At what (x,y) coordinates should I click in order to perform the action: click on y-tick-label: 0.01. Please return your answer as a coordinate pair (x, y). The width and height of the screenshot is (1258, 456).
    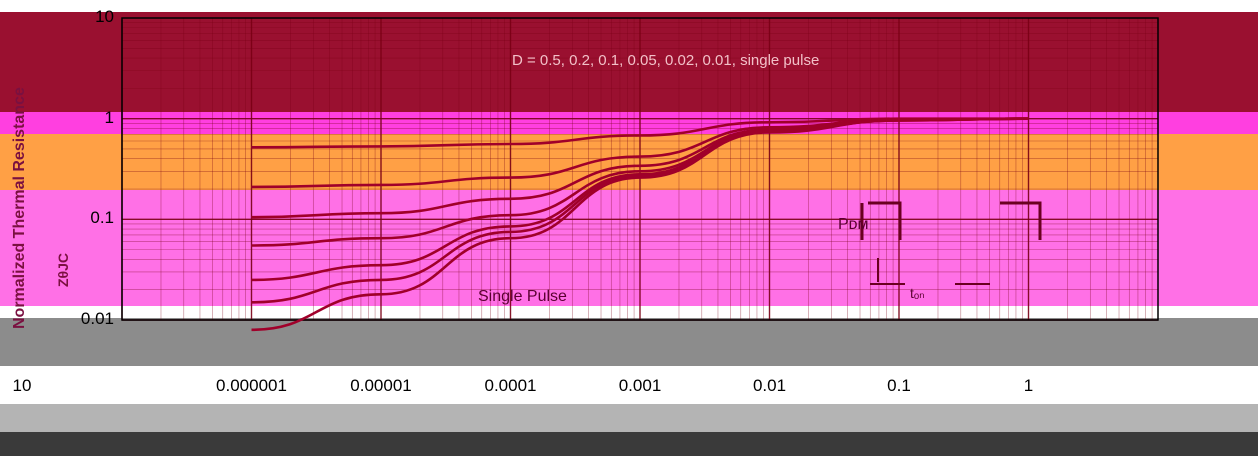
    Looking at the image, I should click on (97, 318).